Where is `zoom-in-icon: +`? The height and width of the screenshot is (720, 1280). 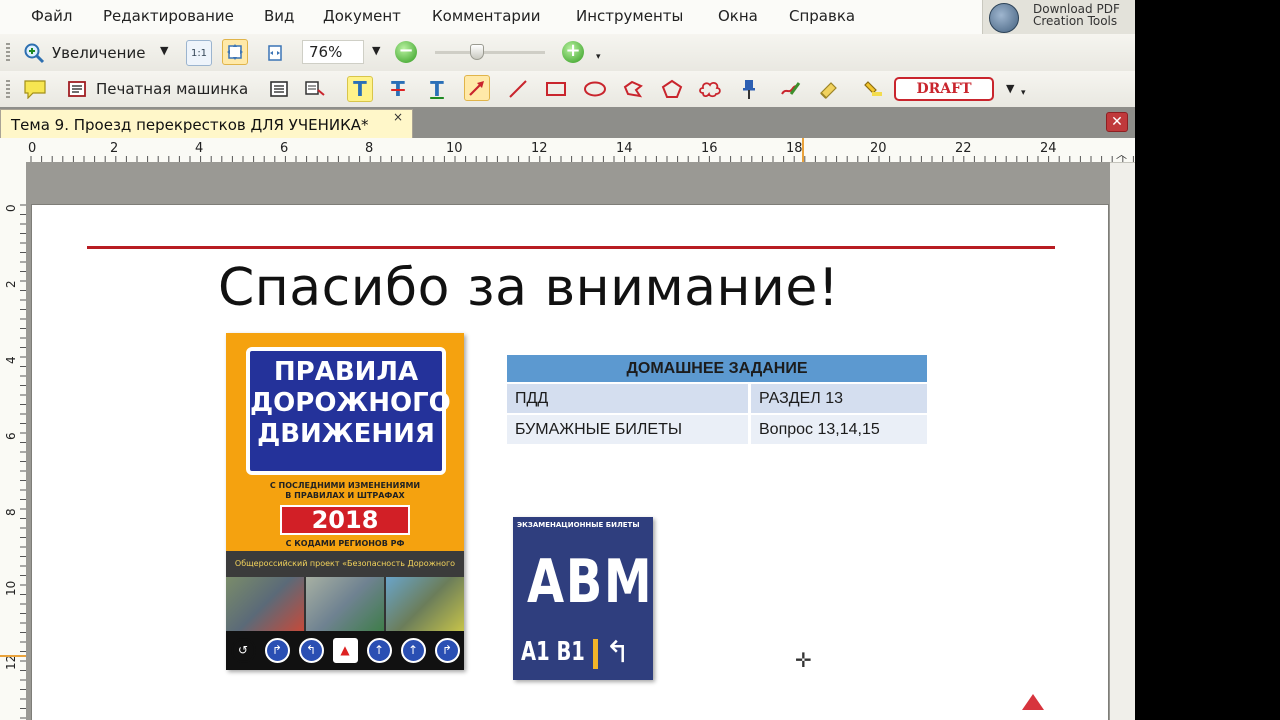 zoom-in-icon: + is located at coordinates (573, 52).